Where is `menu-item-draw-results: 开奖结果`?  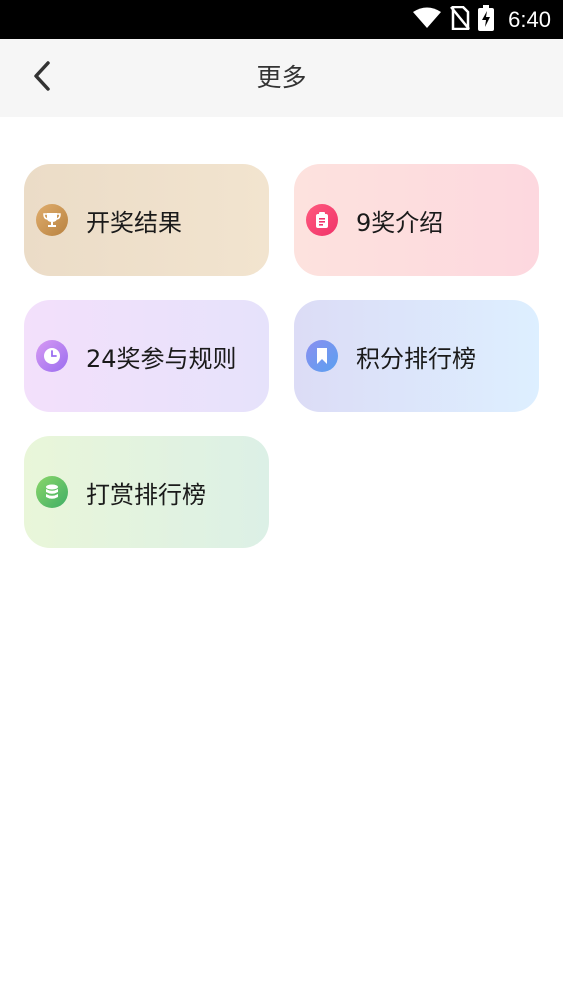
menu-item-draw-results: 开奖结果 is located at coordinates (146, 220).